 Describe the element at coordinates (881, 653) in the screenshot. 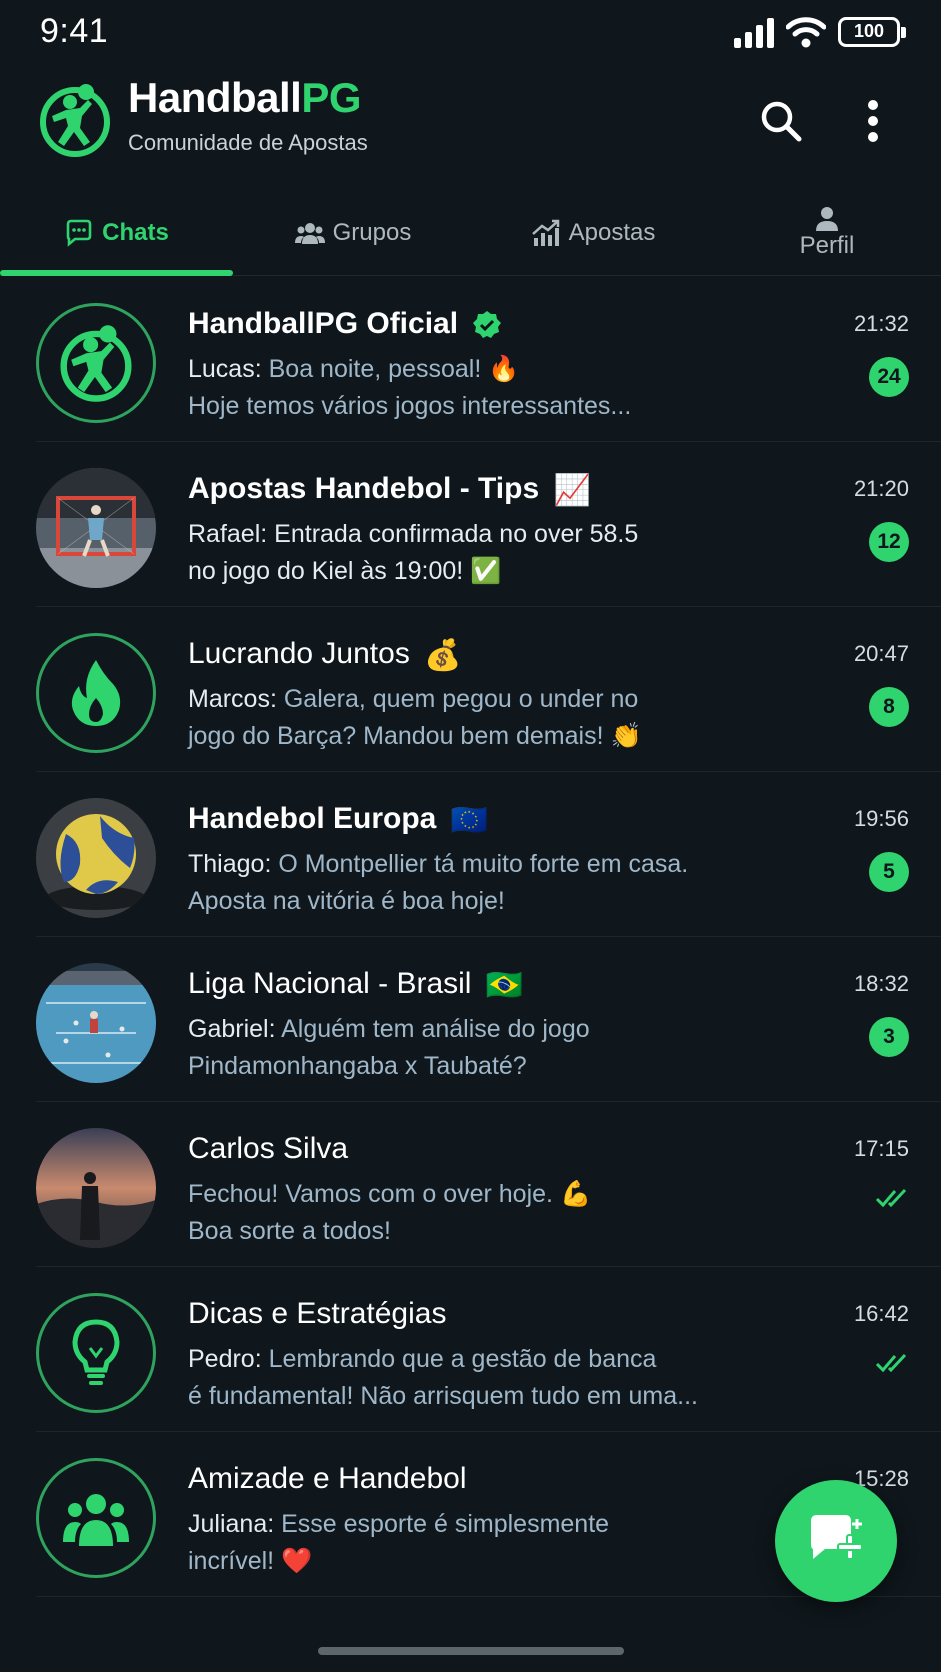

I see `chat-time: 20:47` at that location.